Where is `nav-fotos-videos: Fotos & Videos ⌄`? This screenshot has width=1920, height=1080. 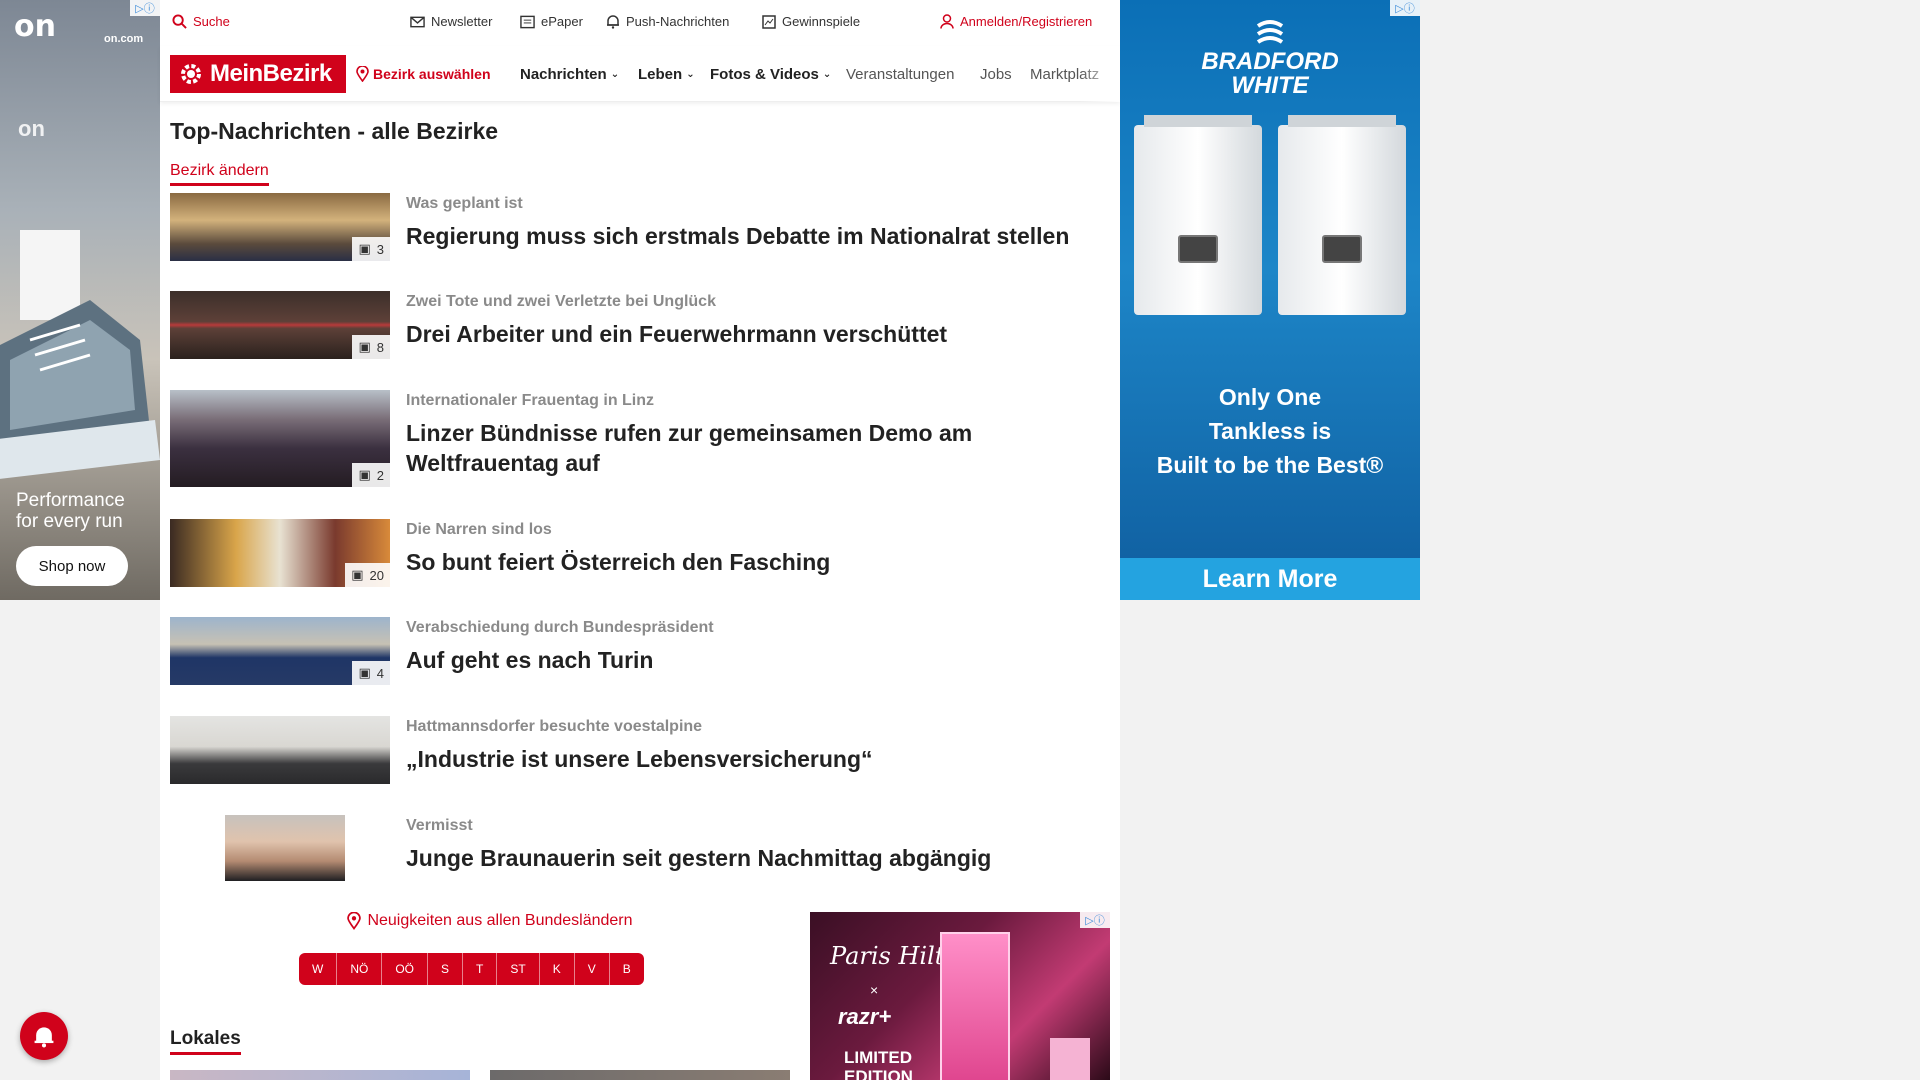 nav-fotos-videos: Fotos & Videos ⌄ is located at coordinates (770, 74).